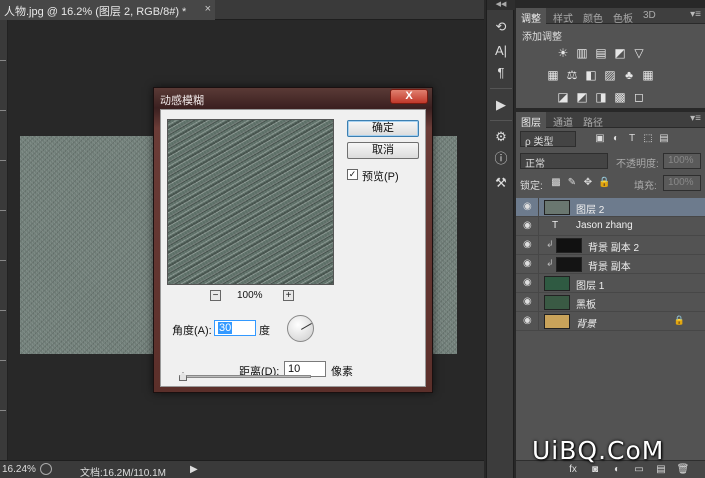 Image resolution: width=705 pixels, height=478 pixels. What do you see at coordinates (383, 150) in the screenshot?
I see `cancel-button: 取消` at bounding box center [383, 150].